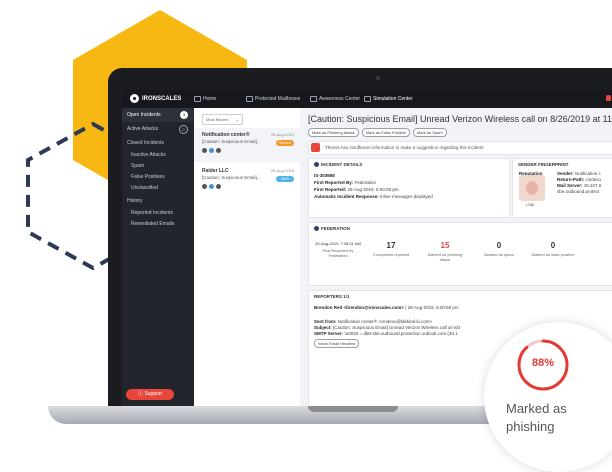 The image size is (612, 472). I want to click on field-label: Mail Server:, so click(570, 185).